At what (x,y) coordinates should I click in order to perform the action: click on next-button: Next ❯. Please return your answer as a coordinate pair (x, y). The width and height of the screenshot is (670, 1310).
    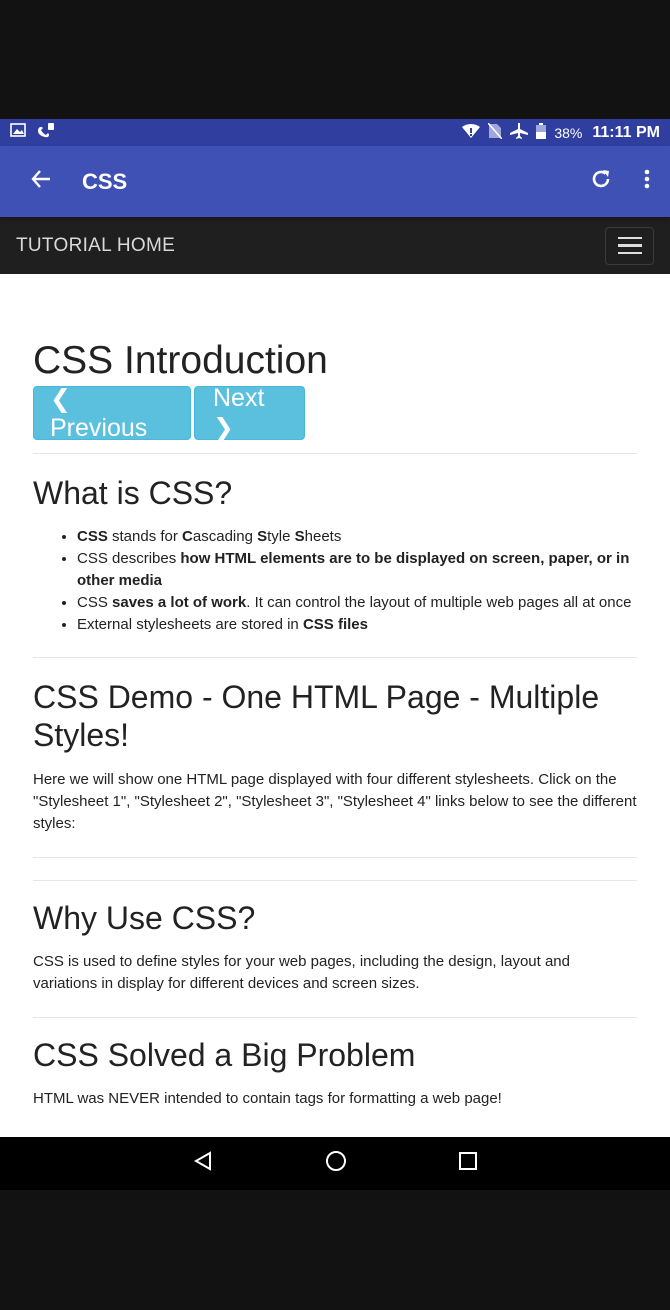
    Looking at the image, I should click on (249, 413).